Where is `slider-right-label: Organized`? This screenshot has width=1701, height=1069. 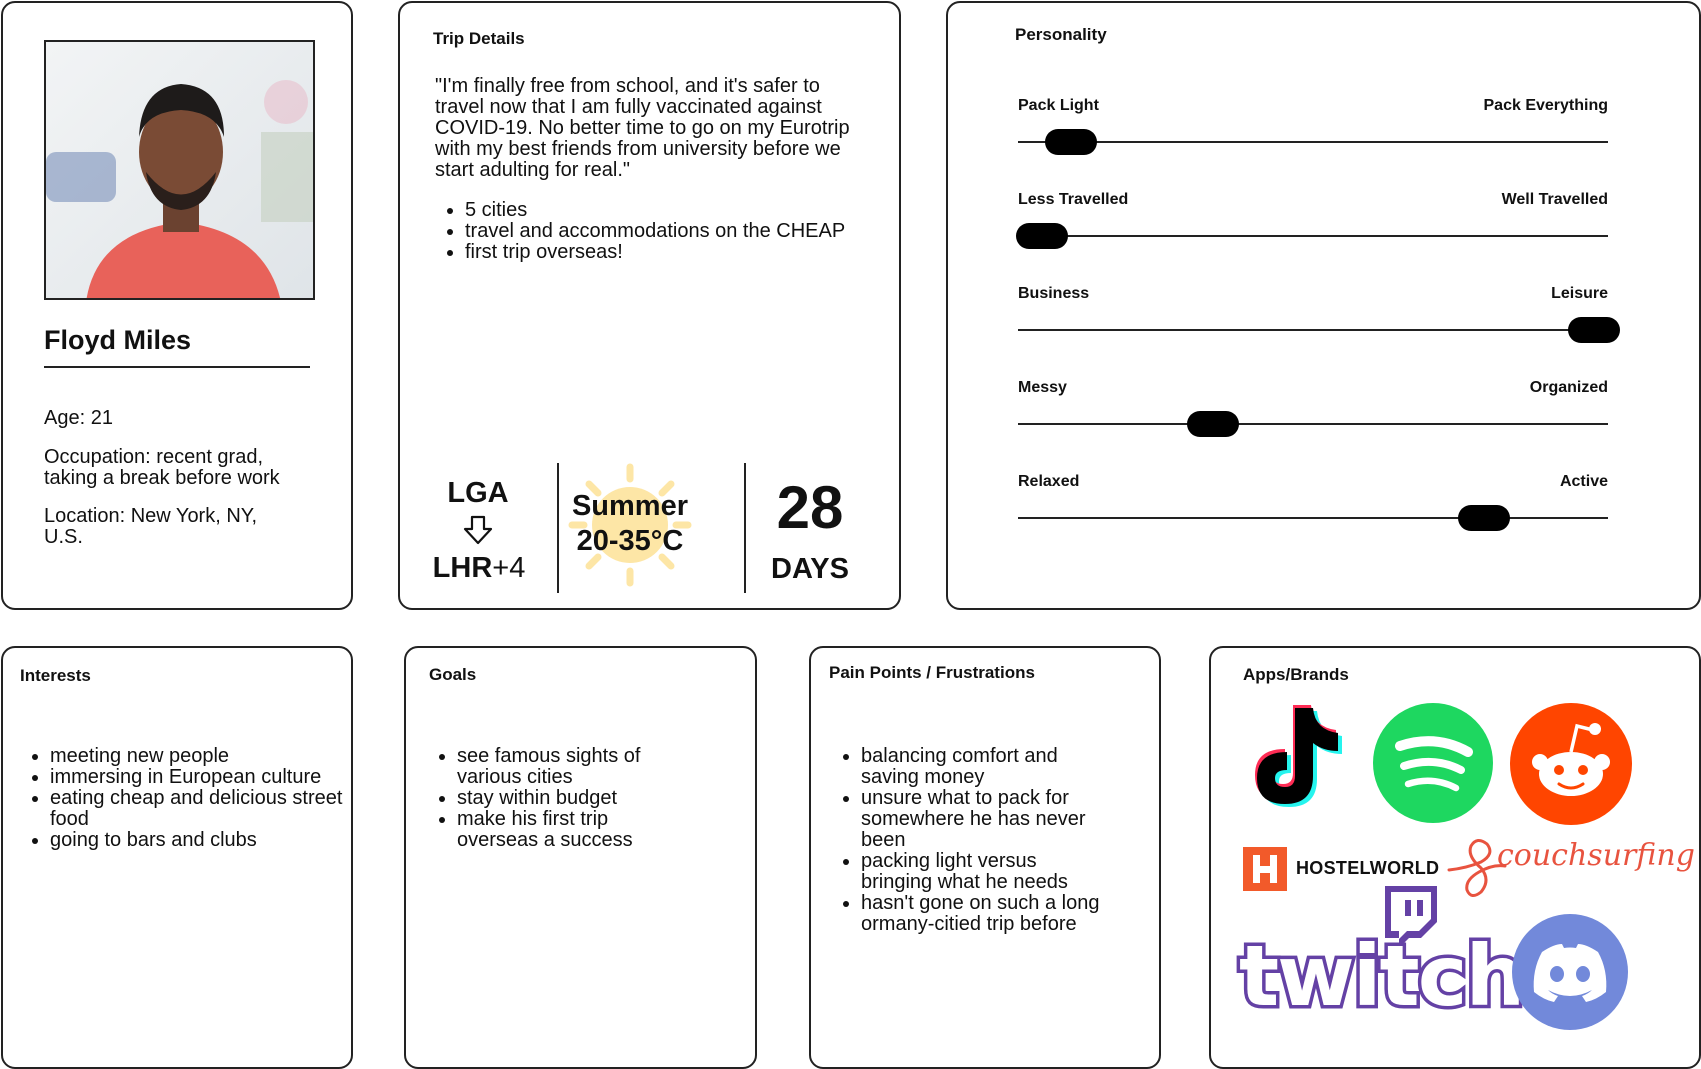 slider-right-label: Organized is located at coordinates (1568, 387).